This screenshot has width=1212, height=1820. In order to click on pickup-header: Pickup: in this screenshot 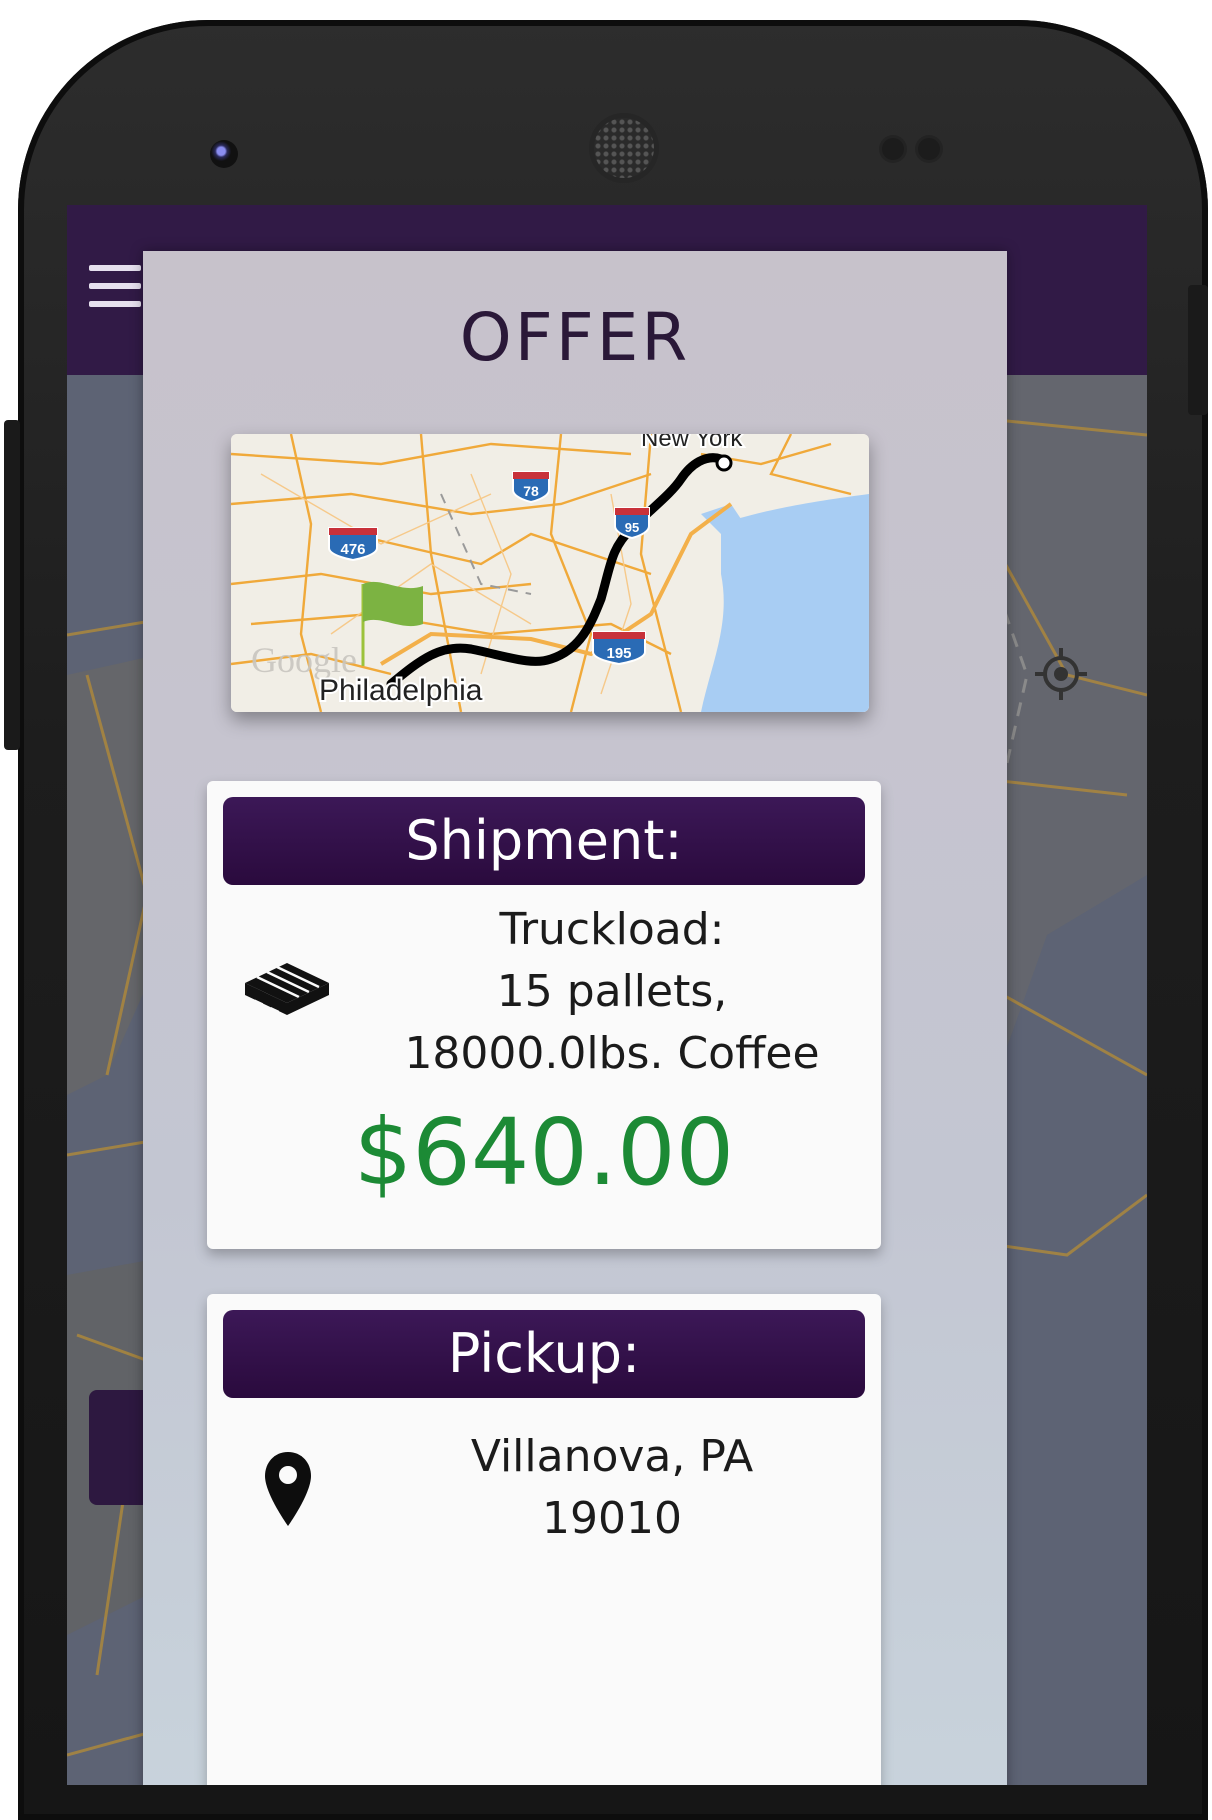, I will do `click(544, 1354)`.